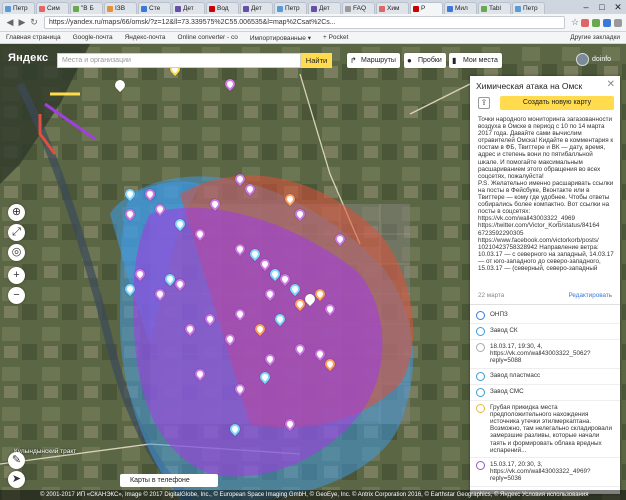  What do you see at coordinates (491, 295) in the screenshot?
I see `panel-date: 22 марта` at bounding box center [491, 295].